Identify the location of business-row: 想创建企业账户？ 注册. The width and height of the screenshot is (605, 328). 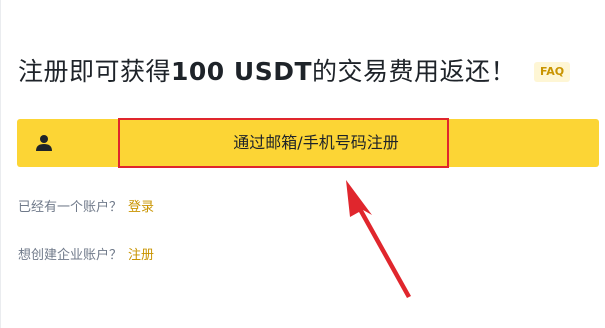
(86, 253).